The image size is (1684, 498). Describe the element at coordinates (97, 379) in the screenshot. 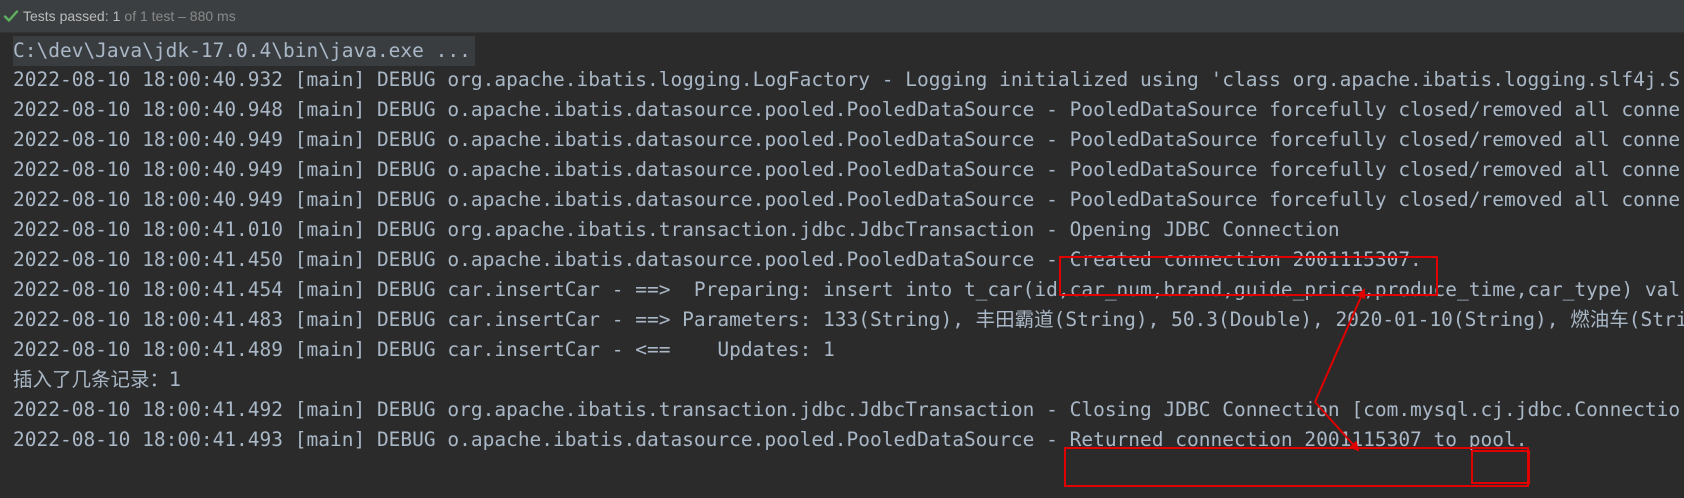

I see `console-line-output: 插入了几条记录：1` at that location.